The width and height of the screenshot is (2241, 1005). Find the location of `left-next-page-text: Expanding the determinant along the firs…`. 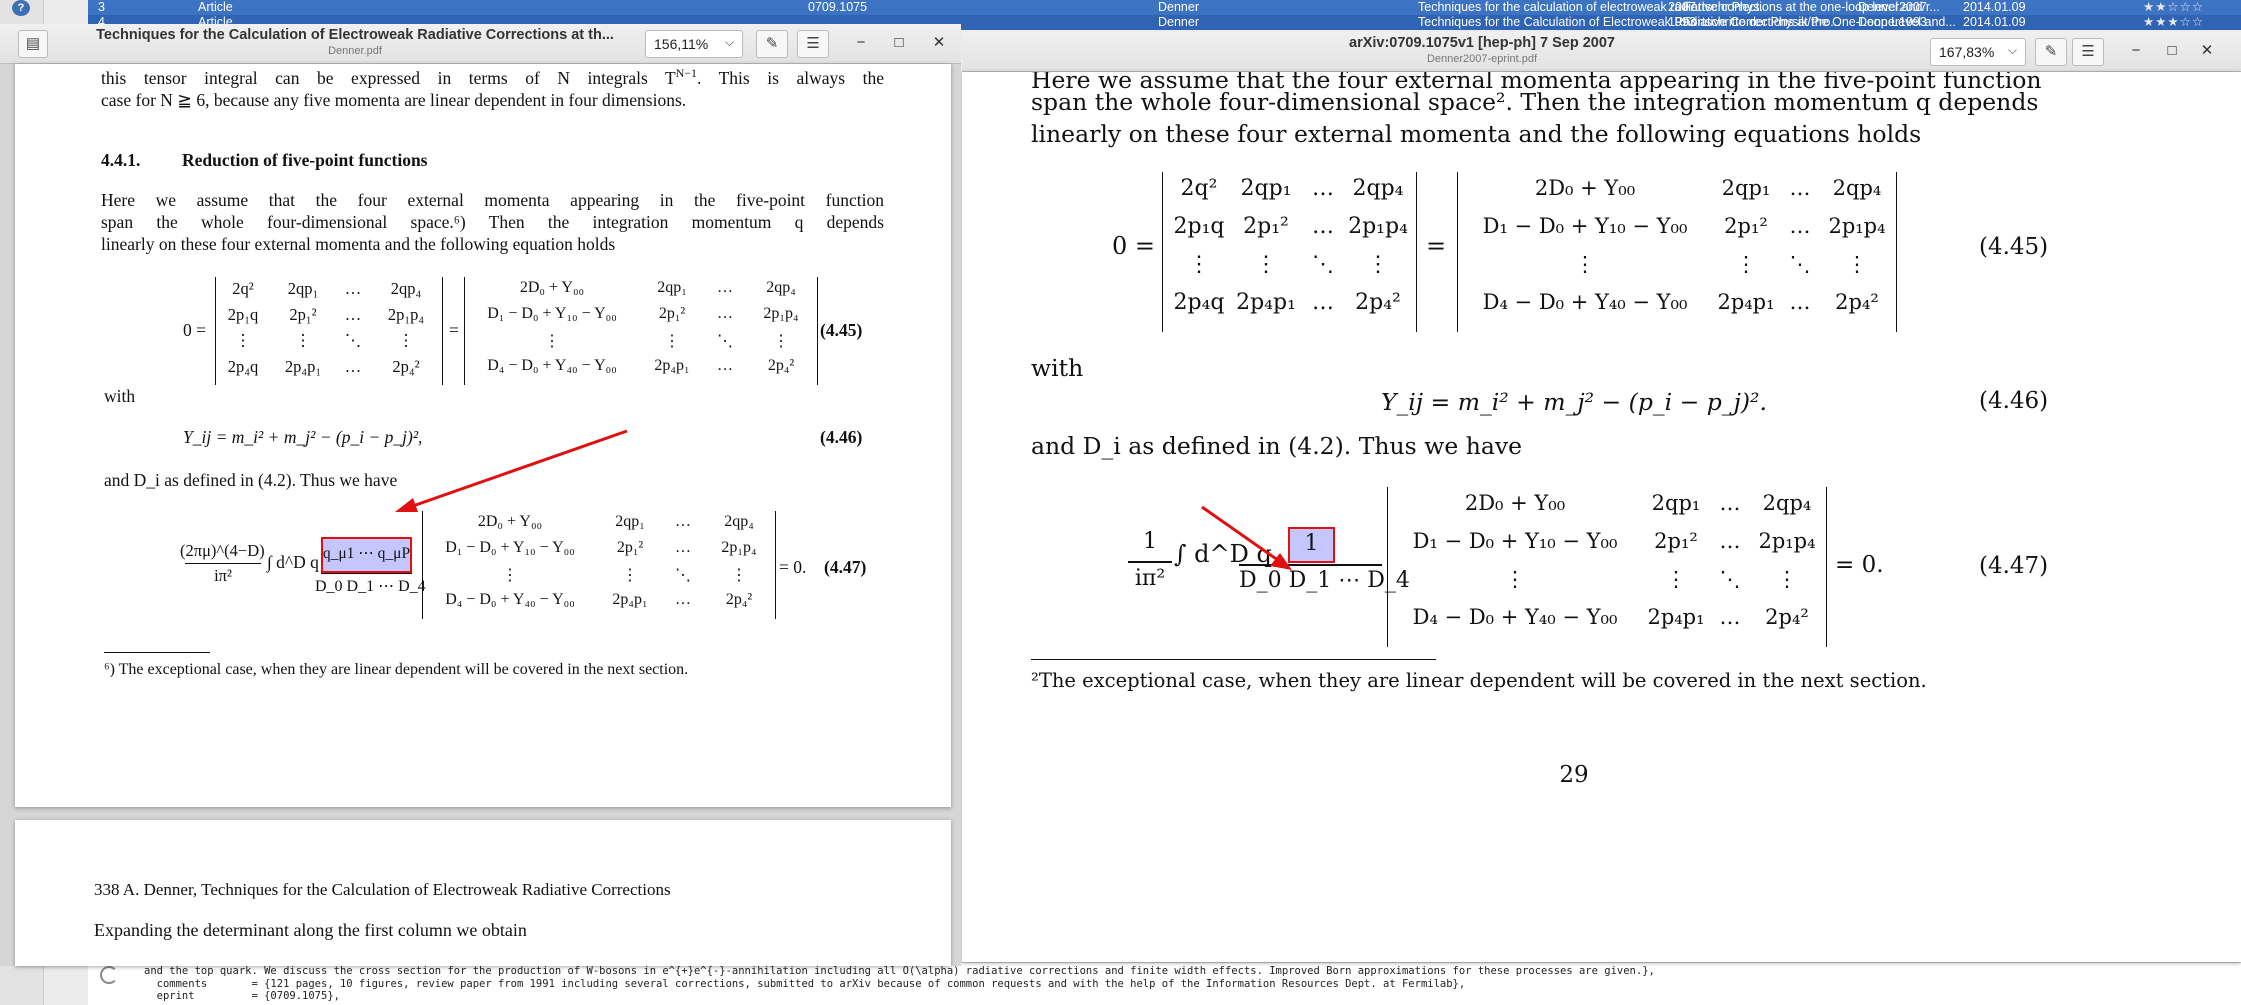

left-next-page-text: Expanding the determinant along the firs… is located at coordinates (310, 930).